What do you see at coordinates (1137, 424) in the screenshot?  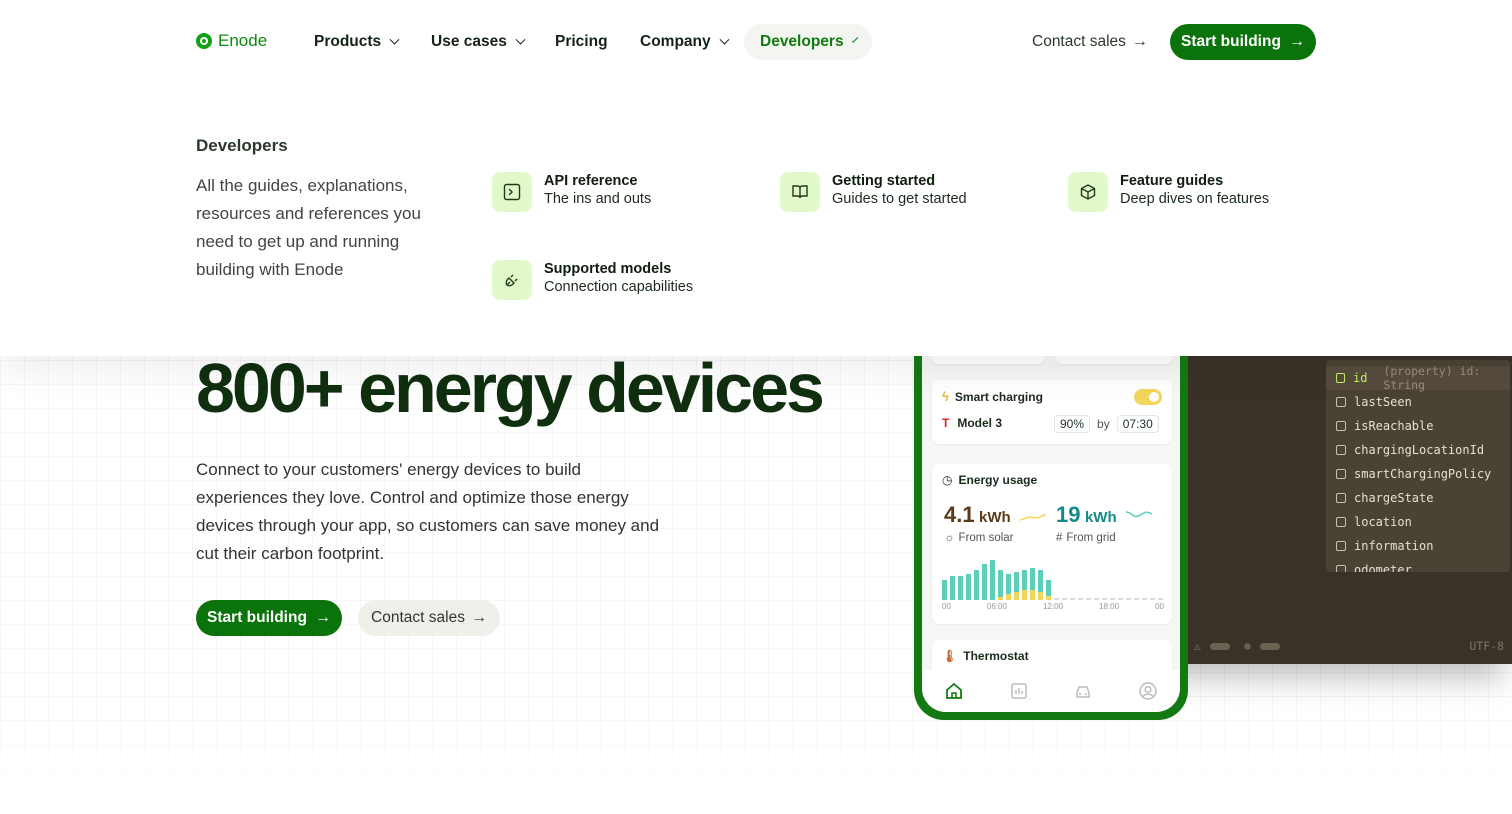 I see `charge-time-chip: 07:30` at bounding box center [1137, 424].